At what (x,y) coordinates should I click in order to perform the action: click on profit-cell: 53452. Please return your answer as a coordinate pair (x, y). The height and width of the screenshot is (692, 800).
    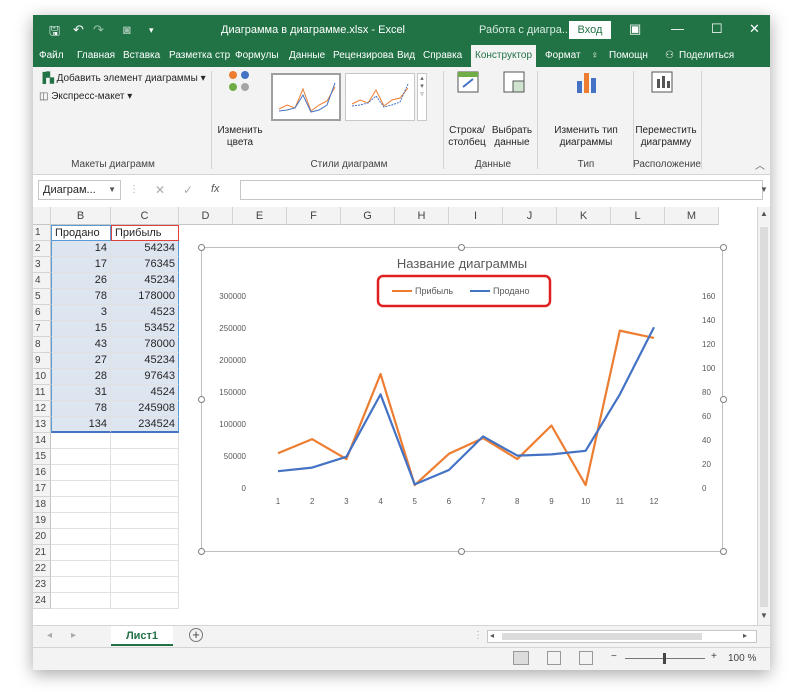
    Looking at the image, I should click on (145, 329).